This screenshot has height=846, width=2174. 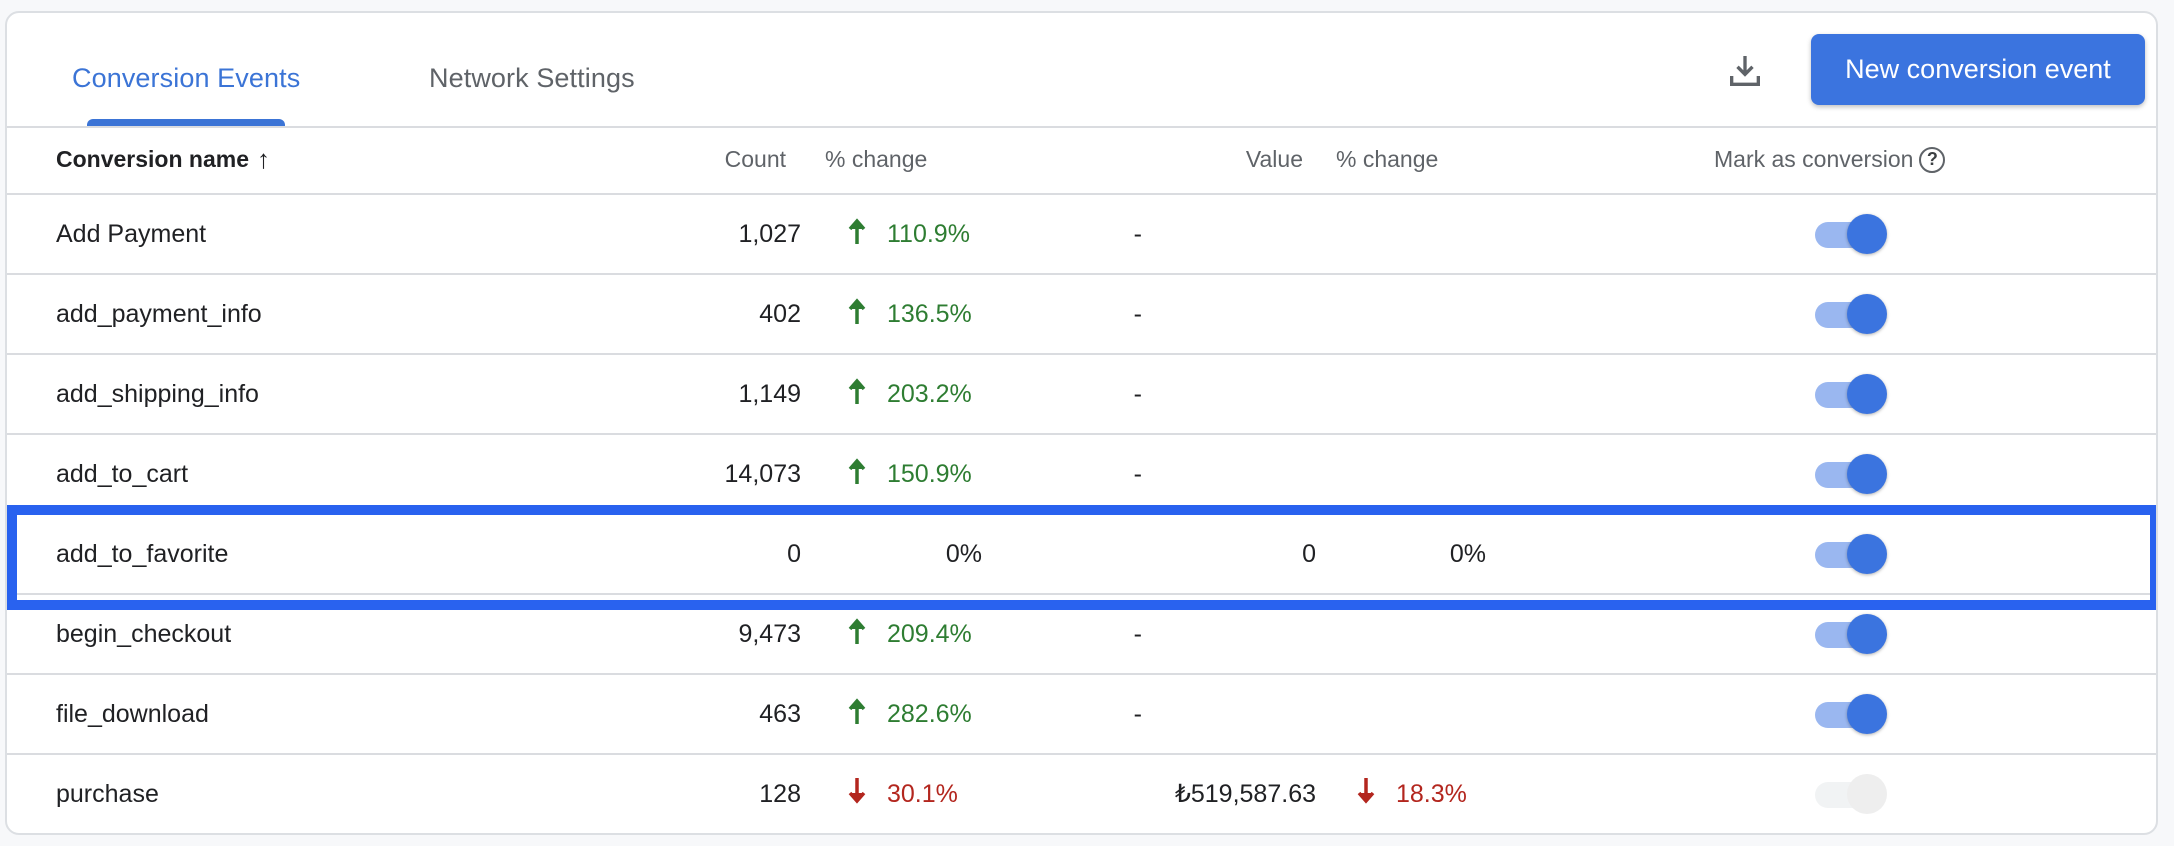 What do you see at coordinates (1814, 159) in the screenshot?
I see `column-header-mark-label: Mark as conversion` at bounding box center [1814, 159].